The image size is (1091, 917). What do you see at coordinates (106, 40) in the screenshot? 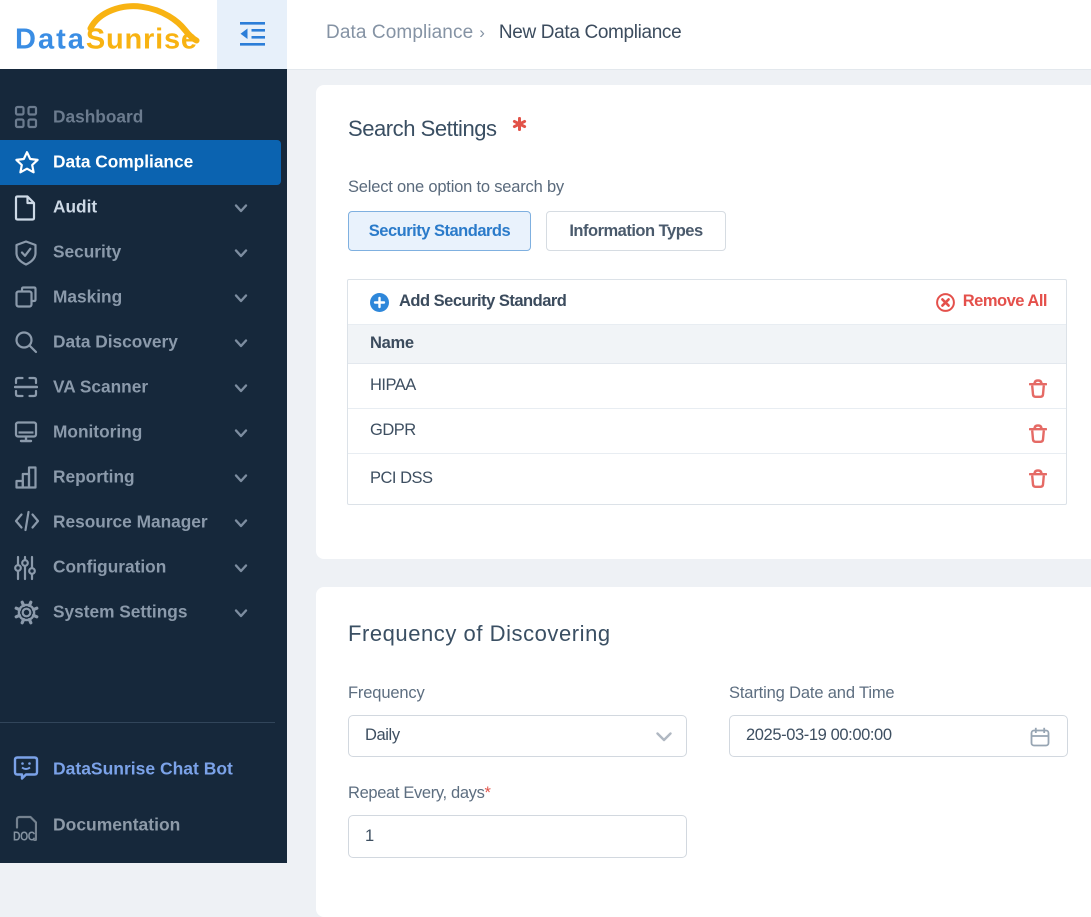
I see `svg-text: DataSunrise` at bounding box center [106, 40].